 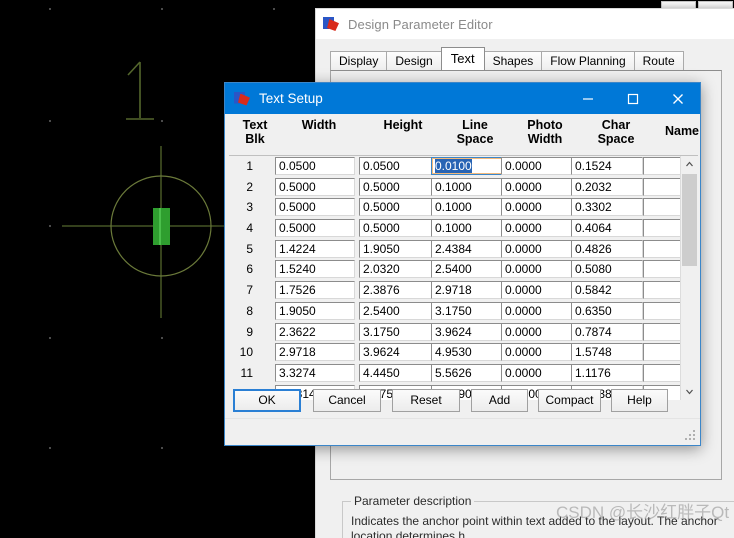 I want to click on cell-height-row-8: 2.5400, so click(x=399, y=310).